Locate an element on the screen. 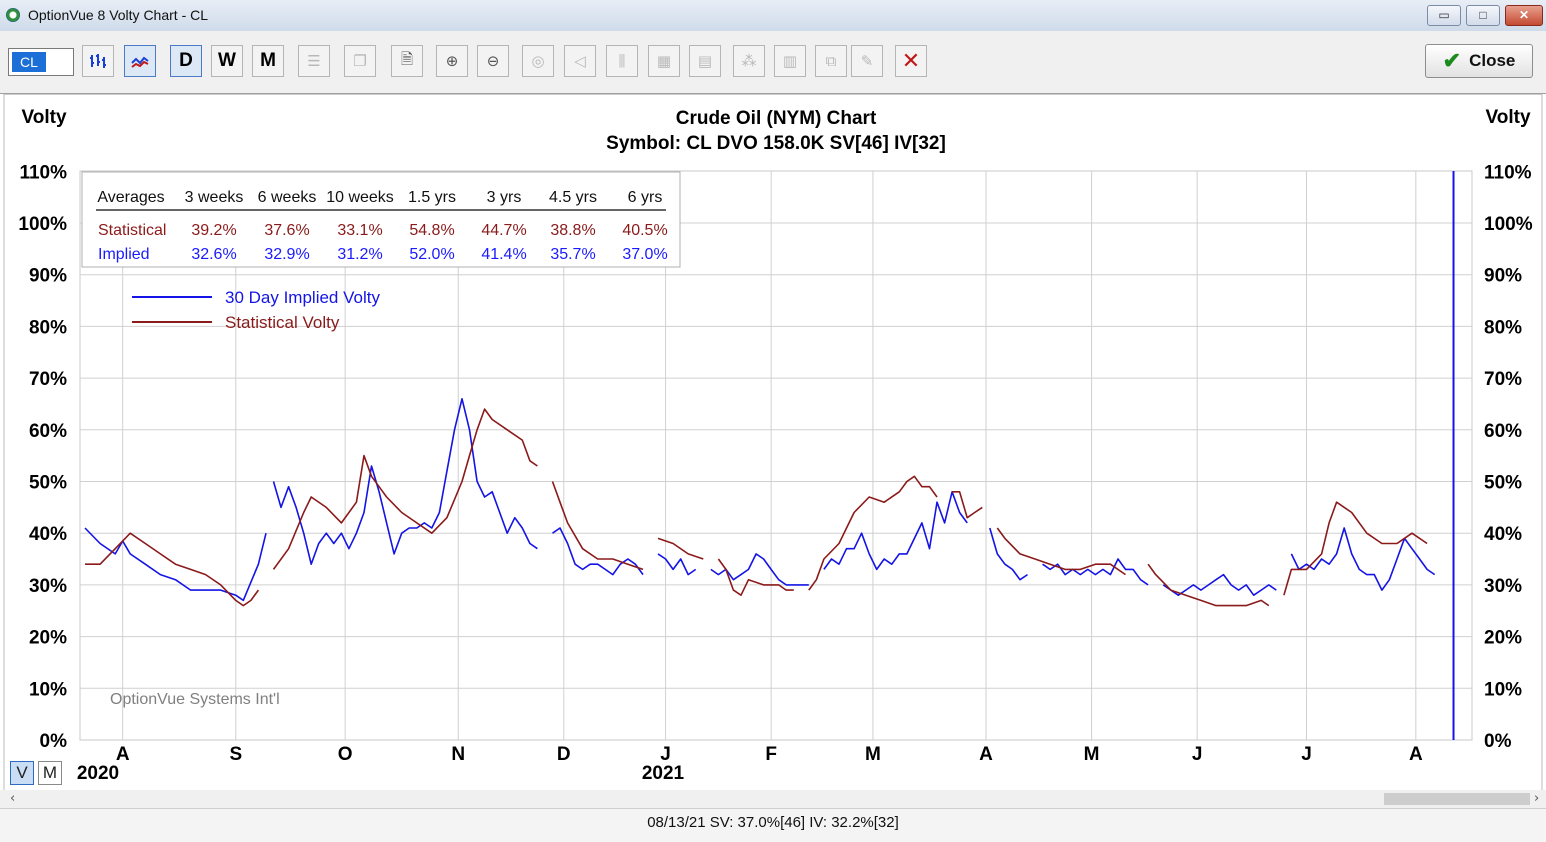  averages-cell: 39.2% is located at coordinates (213, 230).